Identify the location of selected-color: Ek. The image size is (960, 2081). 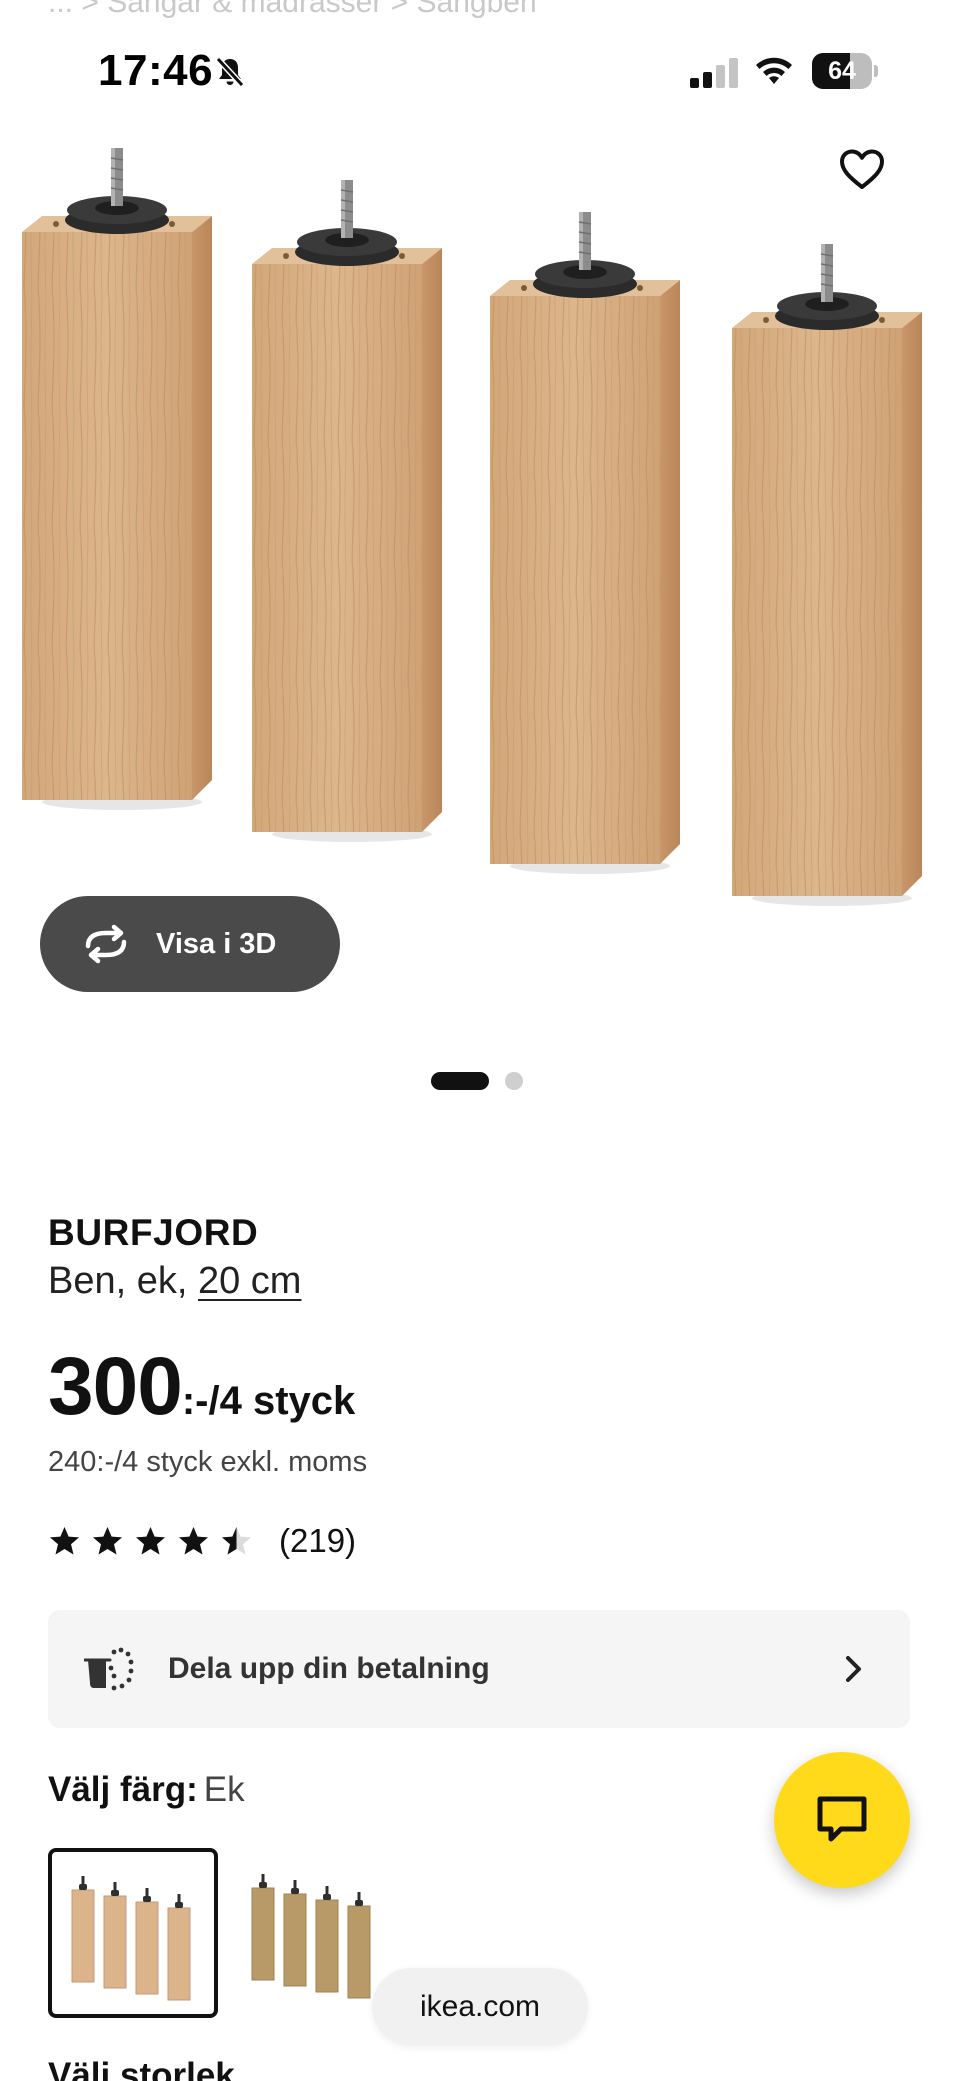
(224, 1789).